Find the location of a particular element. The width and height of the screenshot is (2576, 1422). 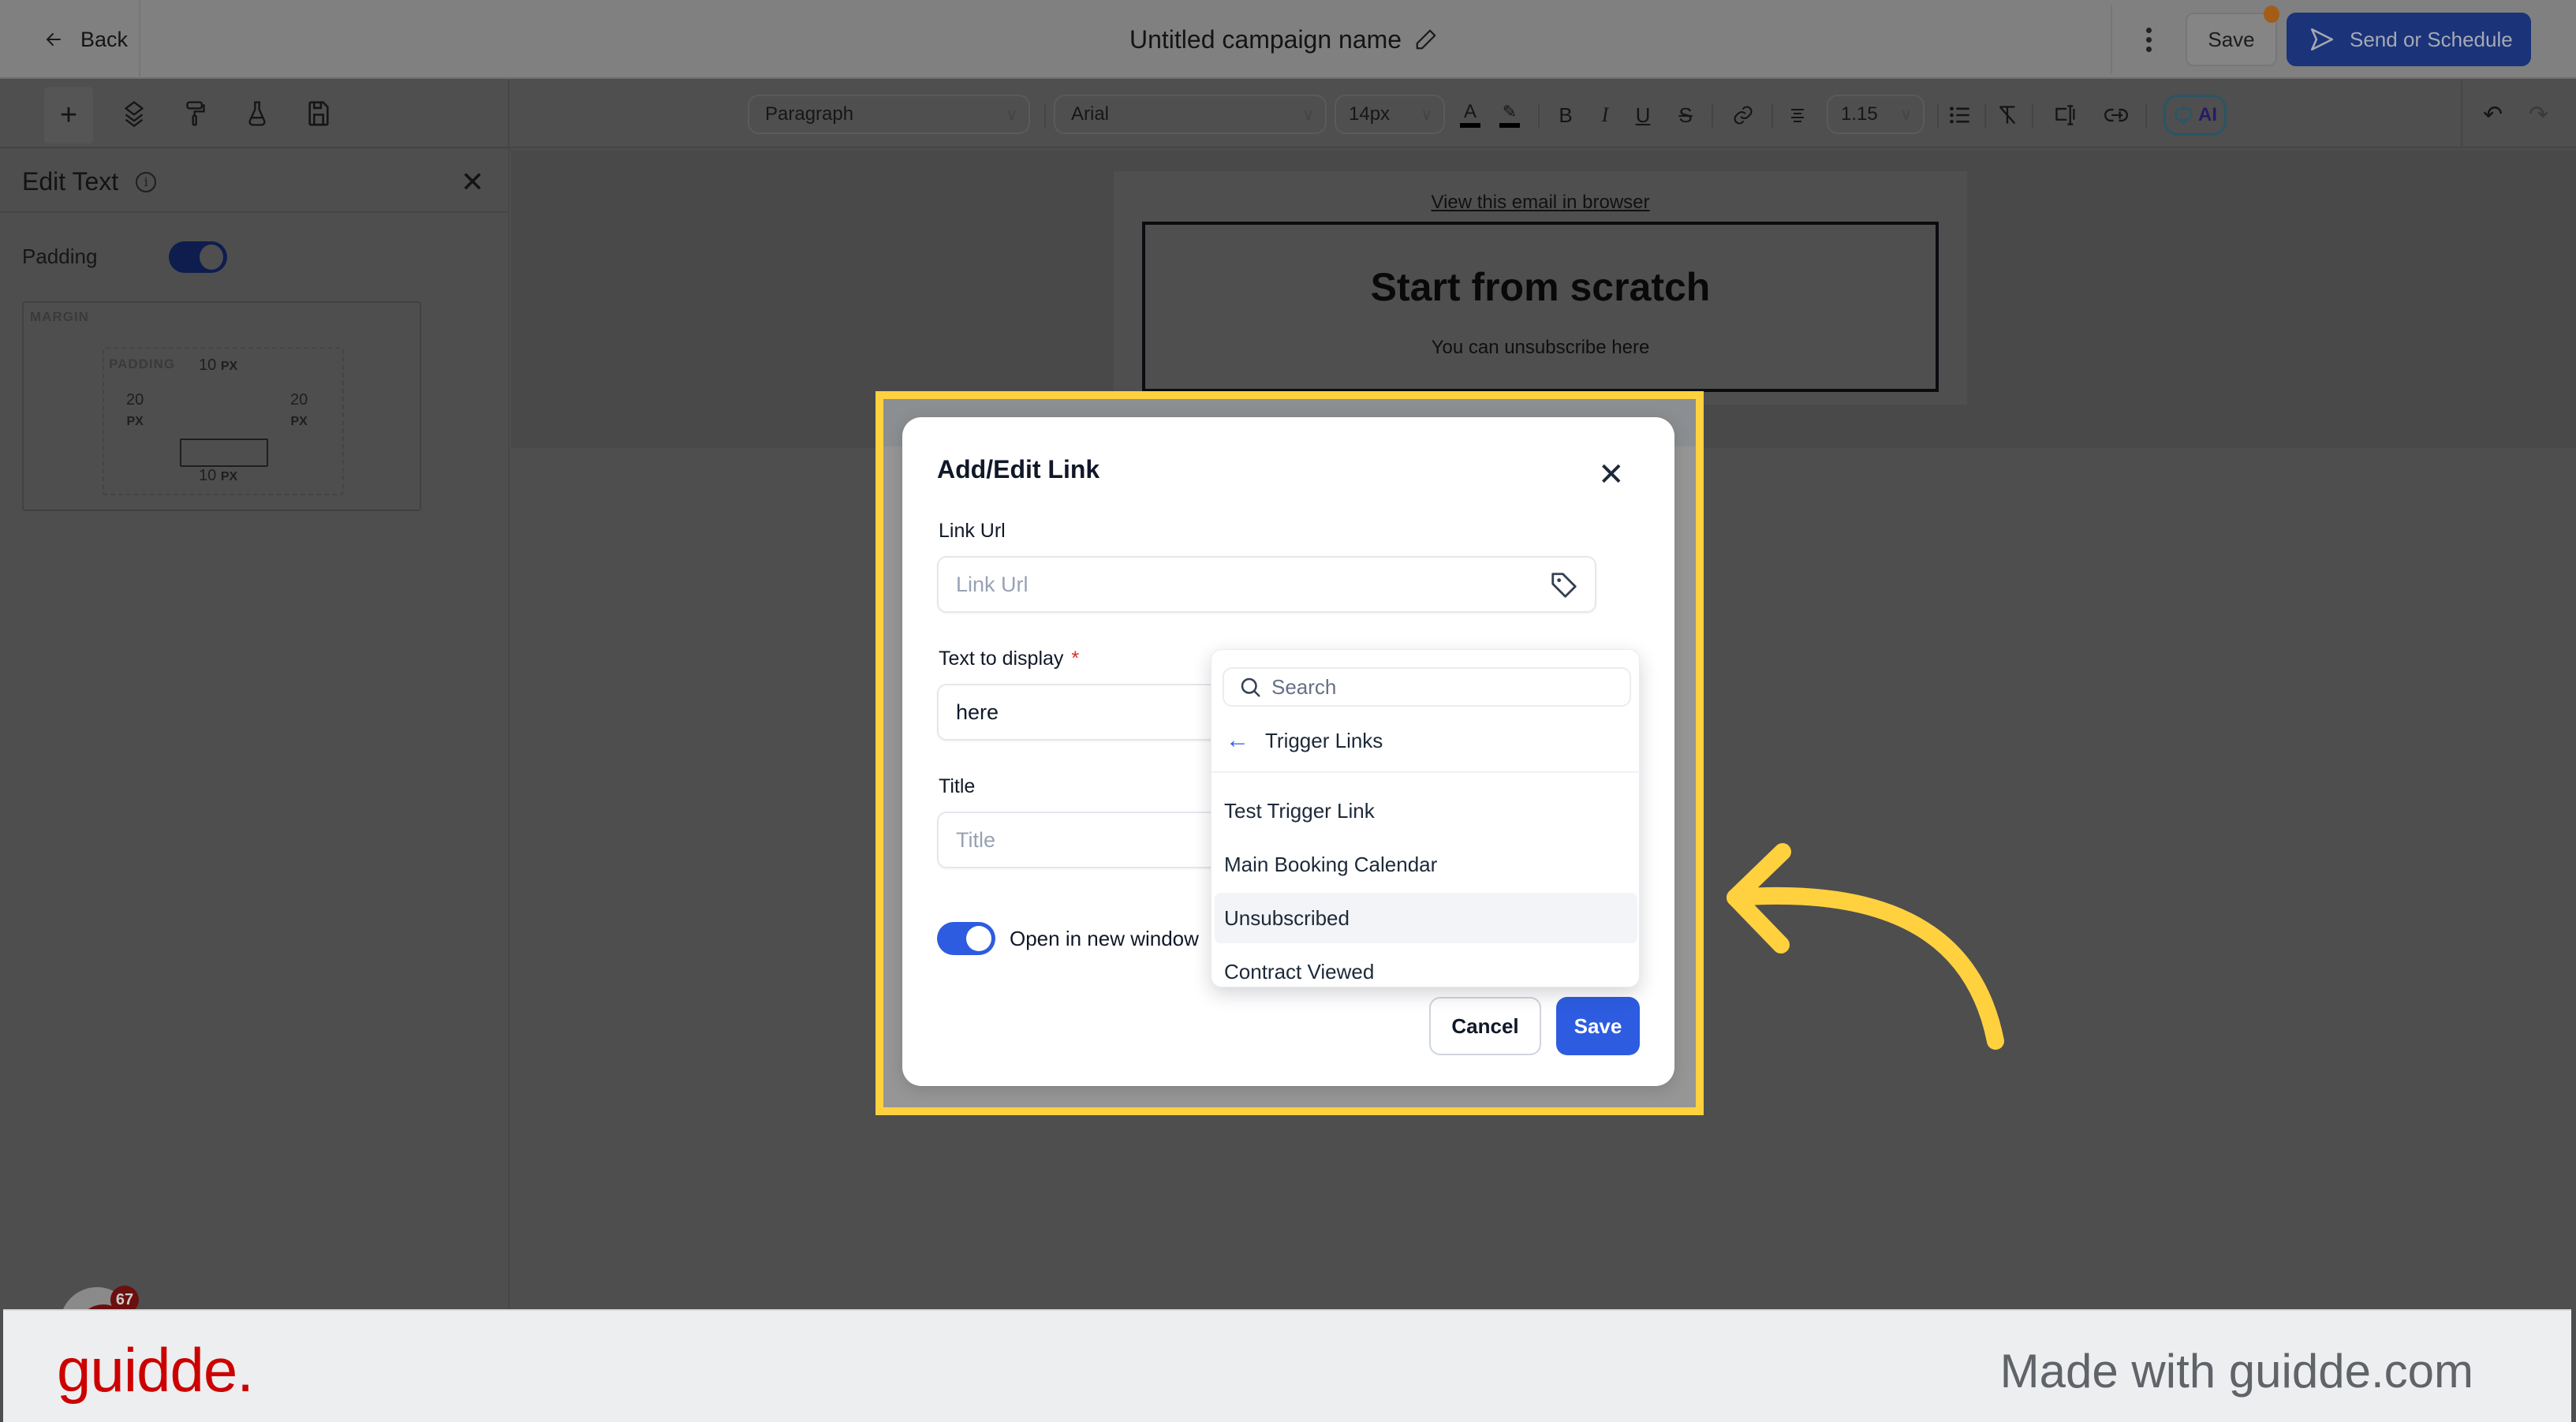

padding-box: PADDING 10 PX 20 PX 20 PX 10 PX is located at coordinates (223, 421).